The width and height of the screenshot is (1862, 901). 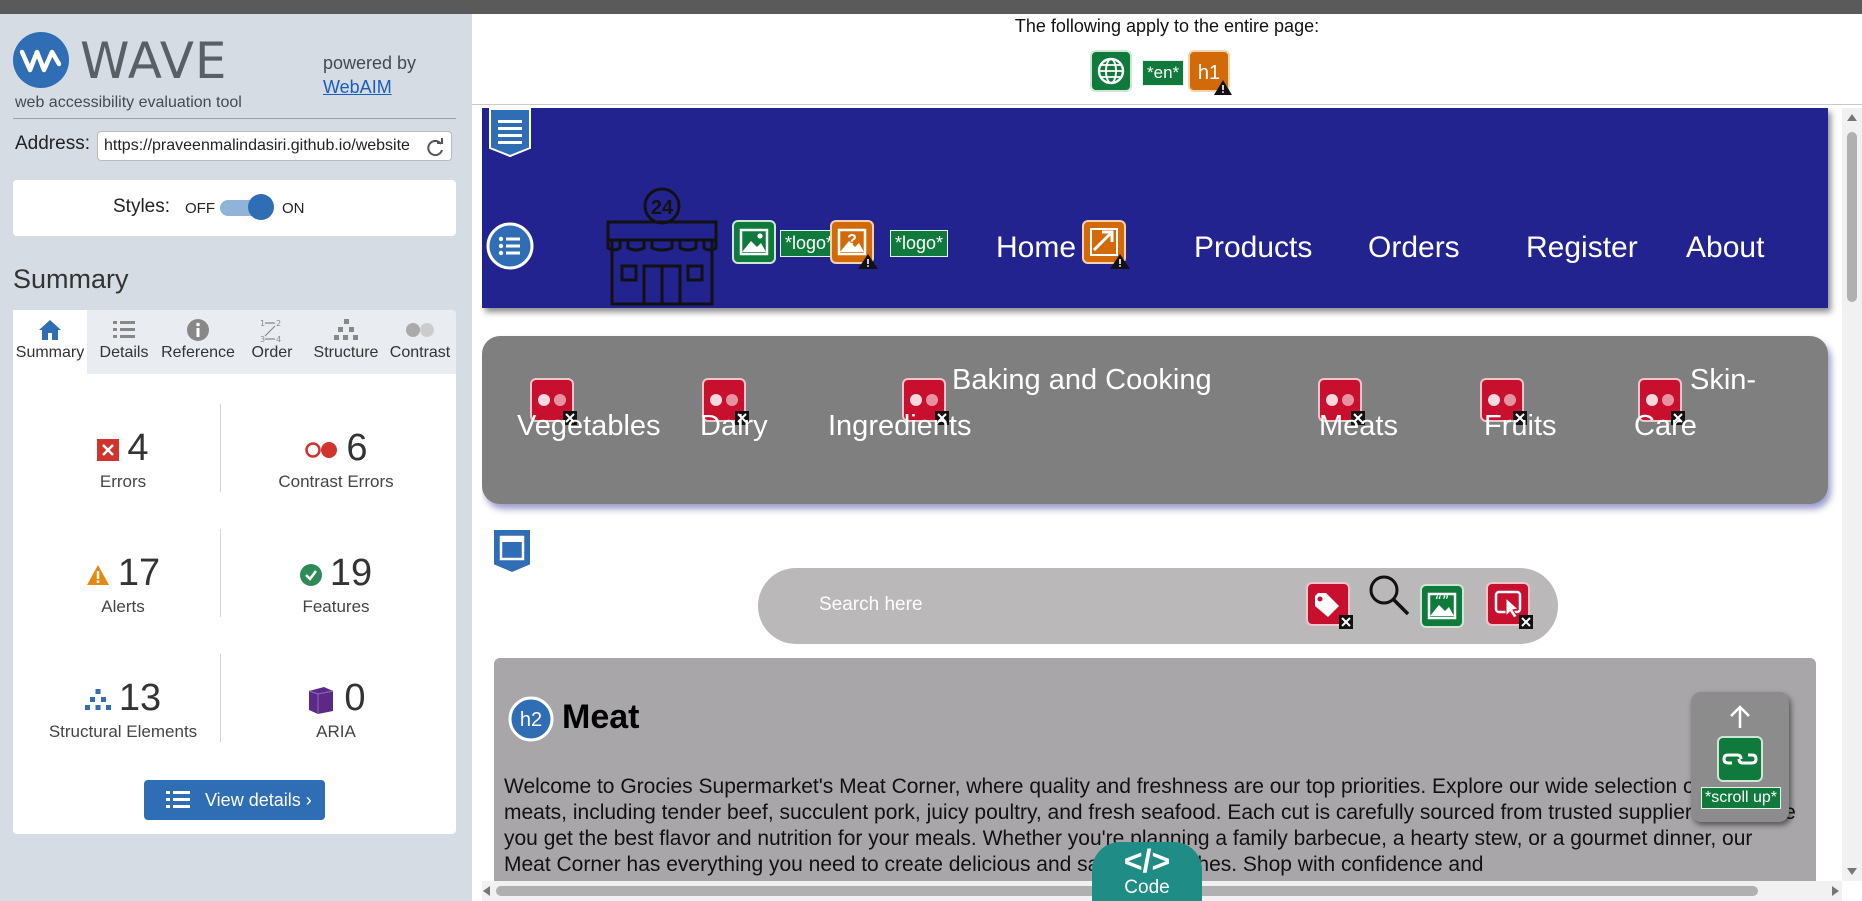 What do you see at coordinates (270, 331) in the screenshot?
I see `order-icon: 1 2 3 4` at bounding box center [270, 331].